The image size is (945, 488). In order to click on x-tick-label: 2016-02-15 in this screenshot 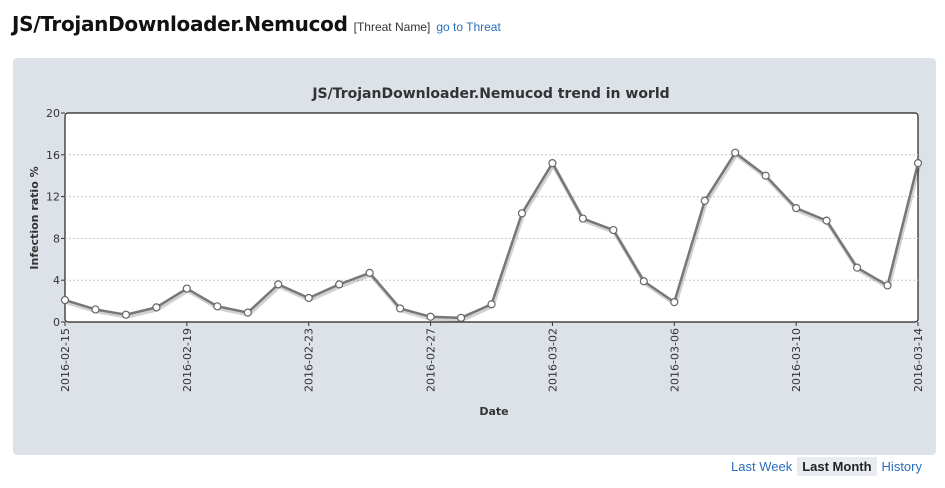, I will do `click(65, 360)`.